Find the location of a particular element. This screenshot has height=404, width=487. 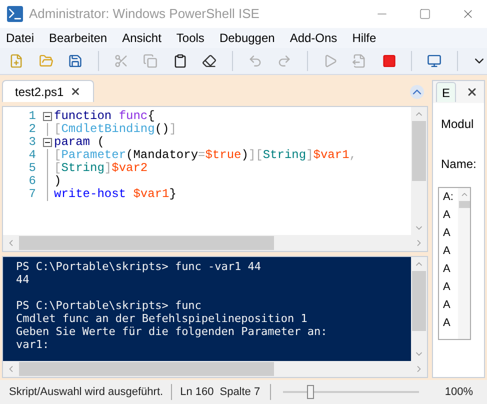

field-label: Name: is located at coordinates (459, 164).